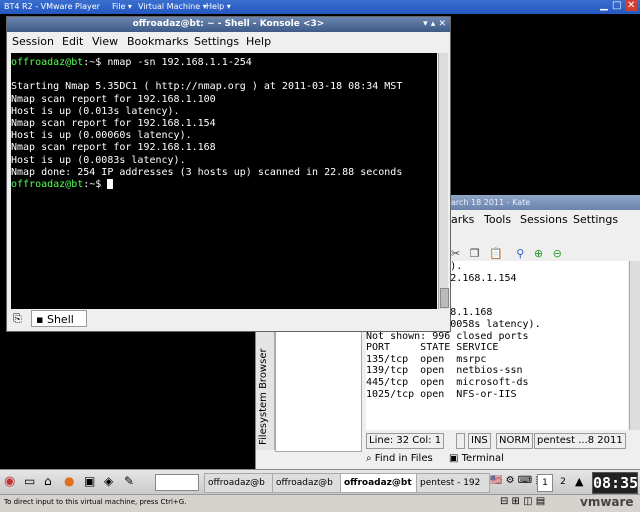 This screenshot has height=512, width=640. What do you see at coordinates (95, 184) in the screenshot?
I see `prompt-suffix: :~$` at bounding box center [95, 184].